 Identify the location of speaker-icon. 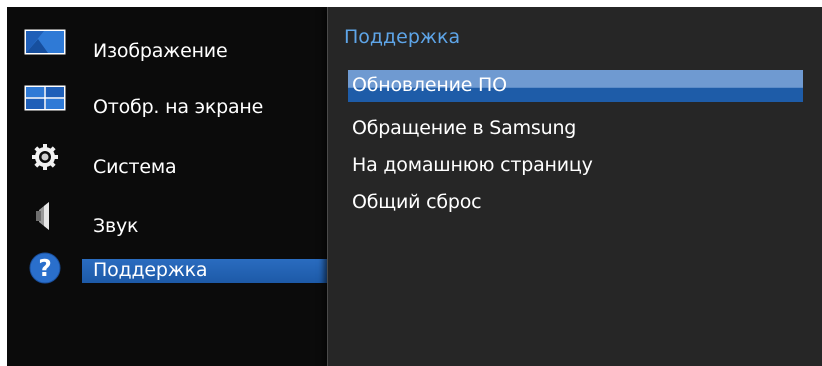
(45, 216).